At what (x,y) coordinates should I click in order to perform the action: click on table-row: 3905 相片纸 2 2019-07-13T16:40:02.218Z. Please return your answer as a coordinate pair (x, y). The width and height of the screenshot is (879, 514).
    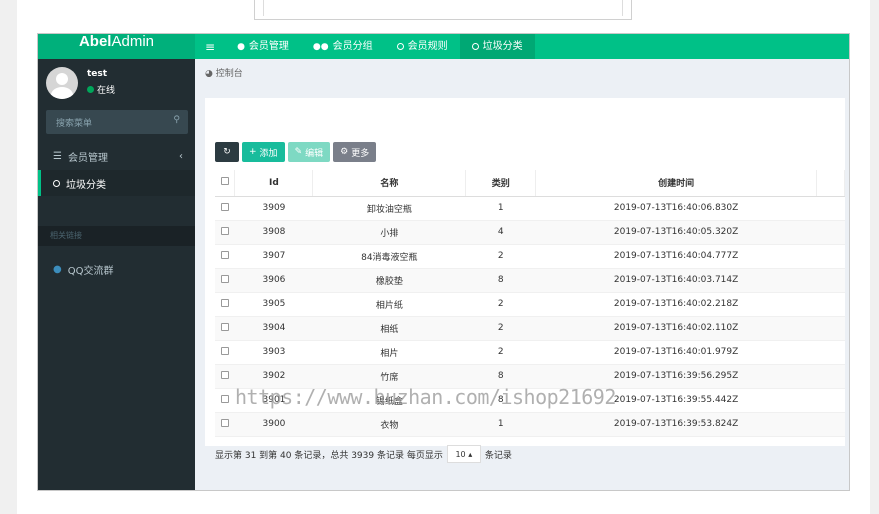
    Looking at the image, I should click on (530, 304).